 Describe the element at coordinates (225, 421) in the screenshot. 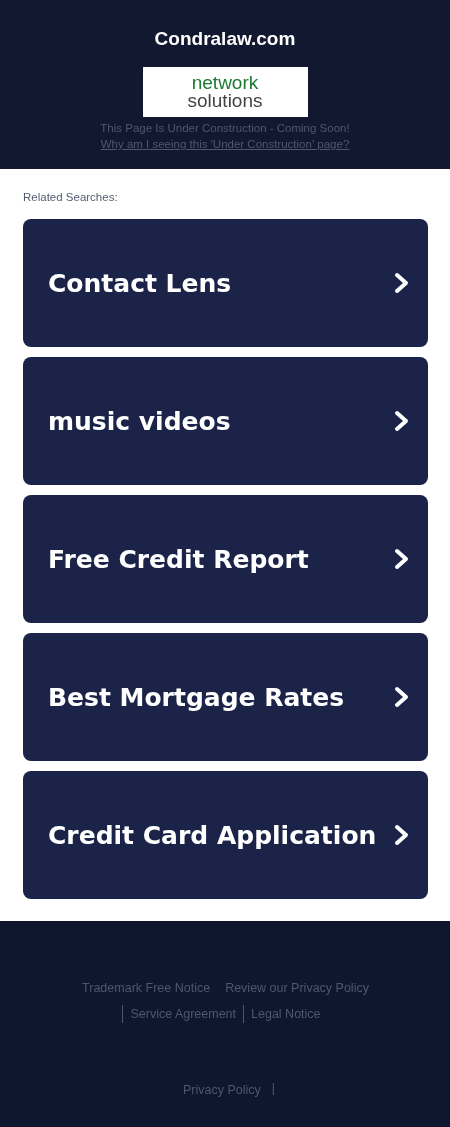

I see `search-link-card: music videos` at that location.